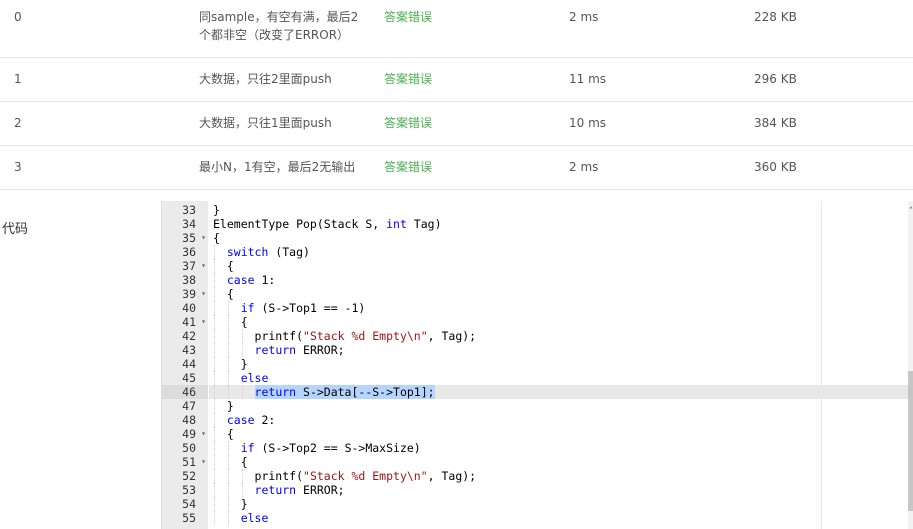  Describe the element at coordinates (189, 224) in the screenshot. I see `line-number-text: 34` at that location.